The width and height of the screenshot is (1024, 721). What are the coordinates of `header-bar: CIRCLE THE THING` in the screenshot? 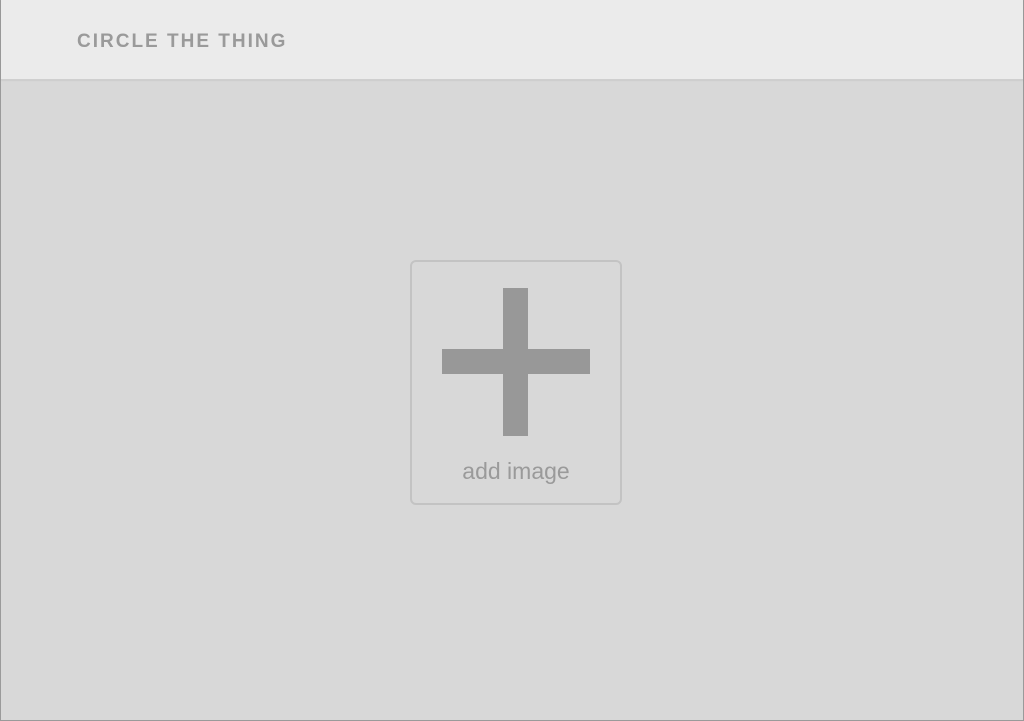 It's located at (512, 40).